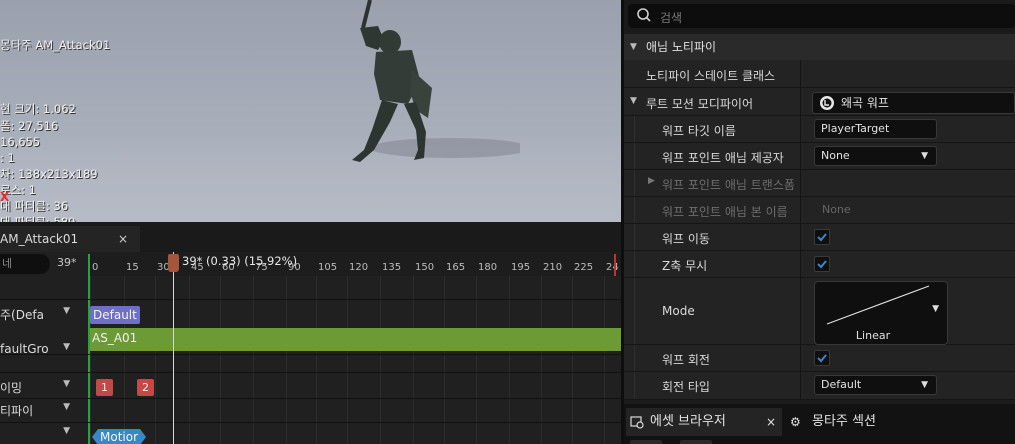 The height and width of the screenshot is (444, 1015). Describe the element at coordinates (913, 103) in the screenshot. I see `root-motion-modifier-combo: 왜곡 워프` at that location.